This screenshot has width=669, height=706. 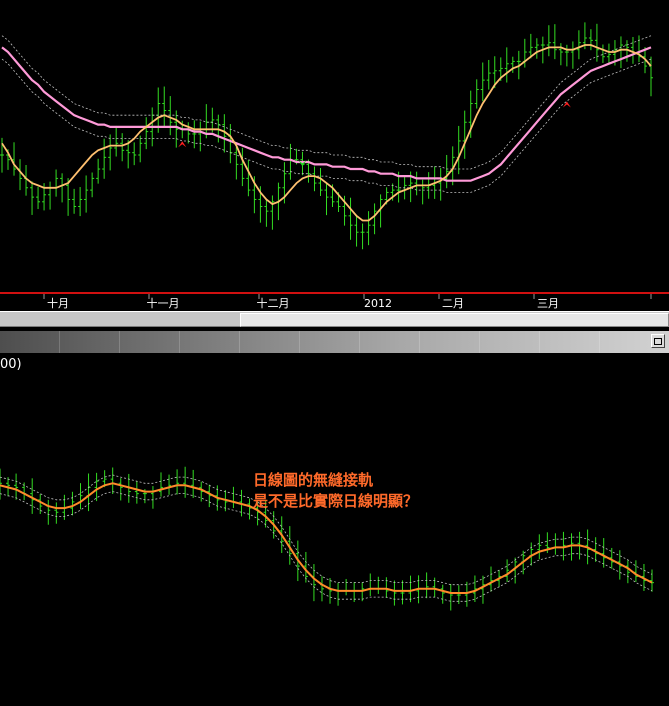 What do you see at coordinates (273, 303) in the screenshot?
I see `time-tick-label: 十二月` at bounding box center [273, 303].